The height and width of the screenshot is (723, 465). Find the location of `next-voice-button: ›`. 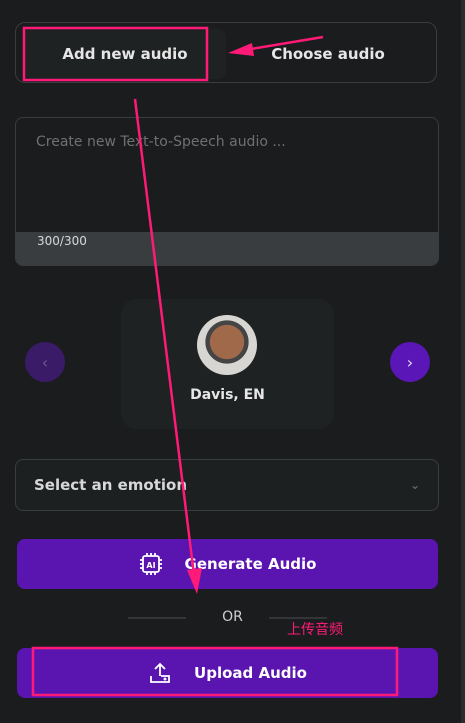

next-voice-button: › is located at coordinates (410, 362).